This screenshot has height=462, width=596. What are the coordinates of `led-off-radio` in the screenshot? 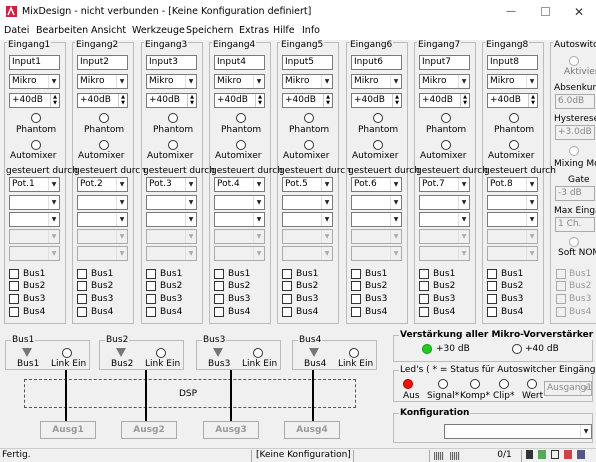 It's located at (408, 384).